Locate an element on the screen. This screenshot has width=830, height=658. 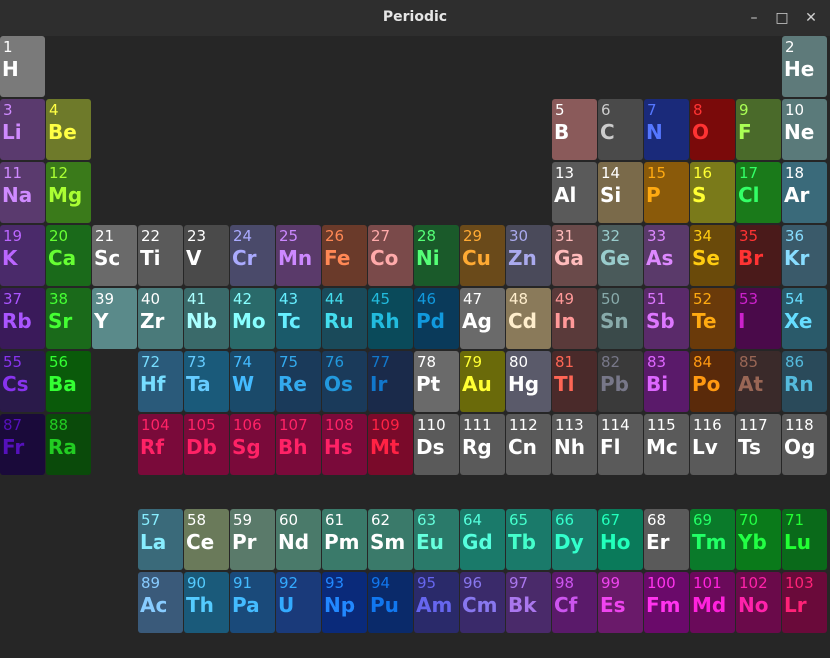
element-tile-cs: 55 Cs is located at coordinates (22, 381).